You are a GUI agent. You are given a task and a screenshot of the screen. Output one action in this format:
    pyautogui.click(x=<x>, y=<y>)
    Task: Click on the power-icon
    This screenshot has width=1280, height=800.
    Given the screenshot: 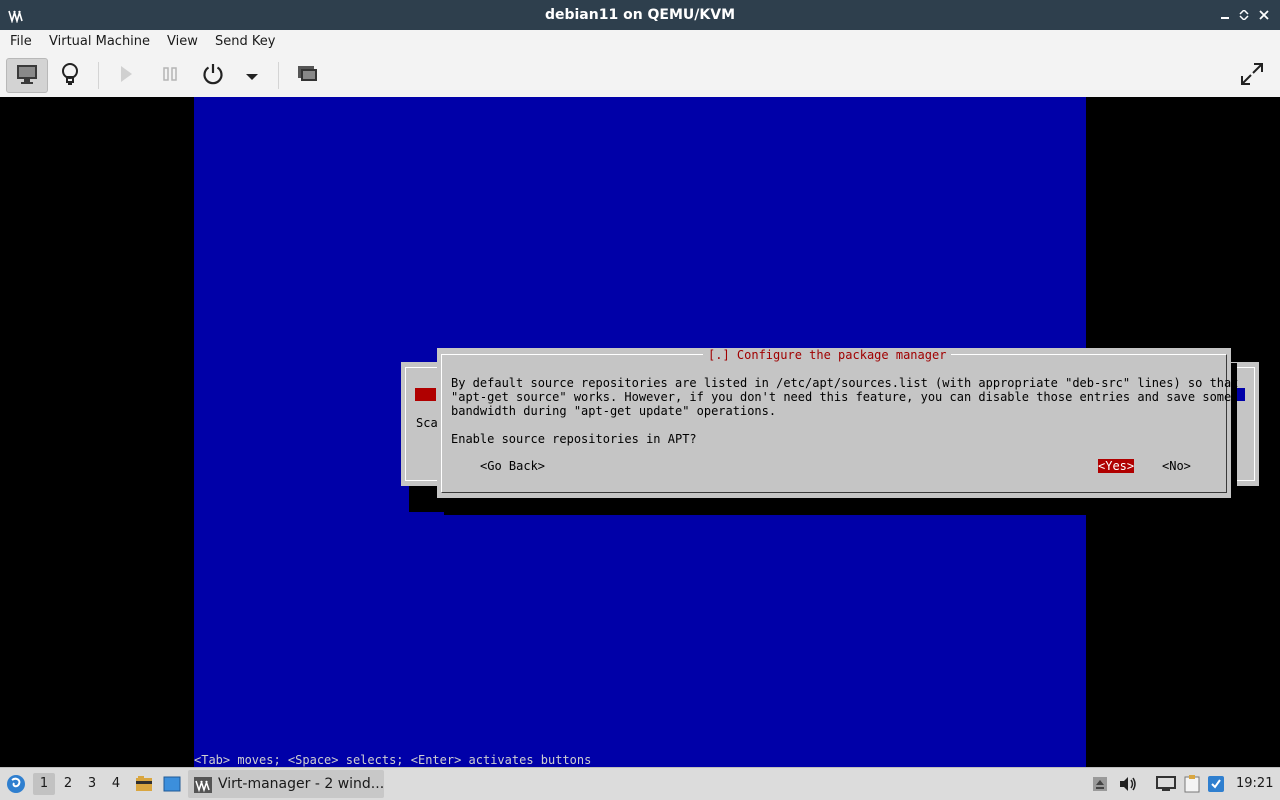 What is the action you would take?
    pyautogui.click(x=213, y=76)
    